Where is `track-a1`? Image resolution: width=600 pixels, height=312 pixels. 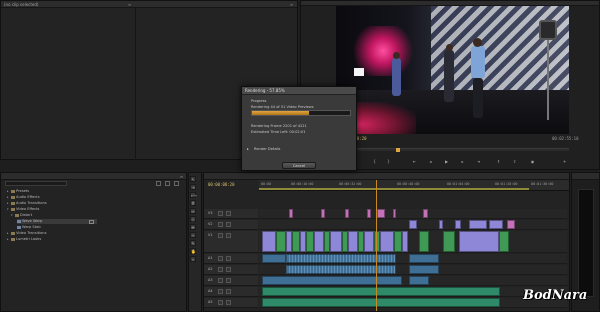 track-a1 is located at coordinates (413, 259).